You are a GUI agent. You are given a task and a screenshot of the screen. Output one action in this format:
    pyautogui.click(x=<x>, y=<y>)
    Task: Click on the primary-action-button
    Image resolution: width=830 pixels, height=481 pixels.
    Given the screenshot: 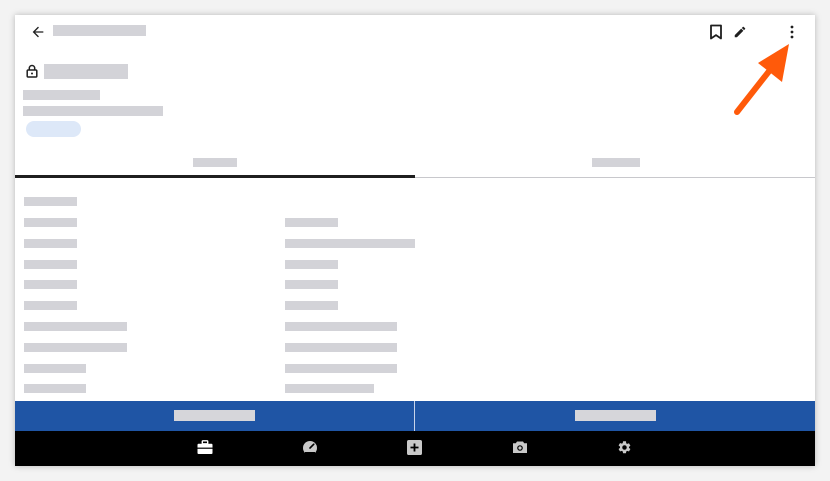 What is the action you would take?
    pyautogui.click(x=215, y=416)
    